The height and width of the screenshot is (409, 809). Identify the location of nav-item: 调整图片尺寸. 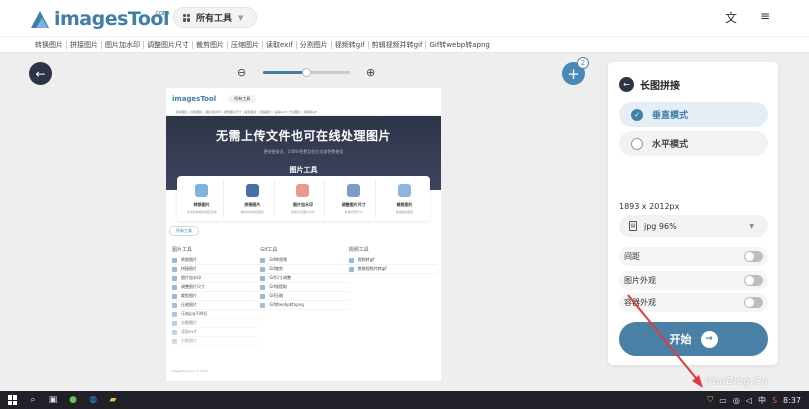
(168, 44).